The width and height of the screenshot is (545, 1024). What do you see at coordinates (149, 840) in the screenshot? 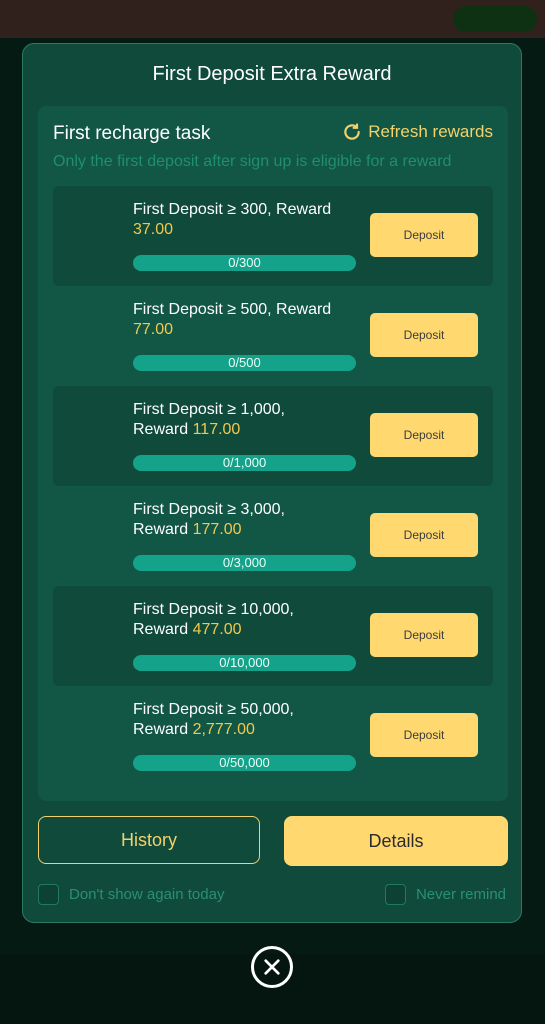
I see `history-button: History` at bounding box center [149, 840].